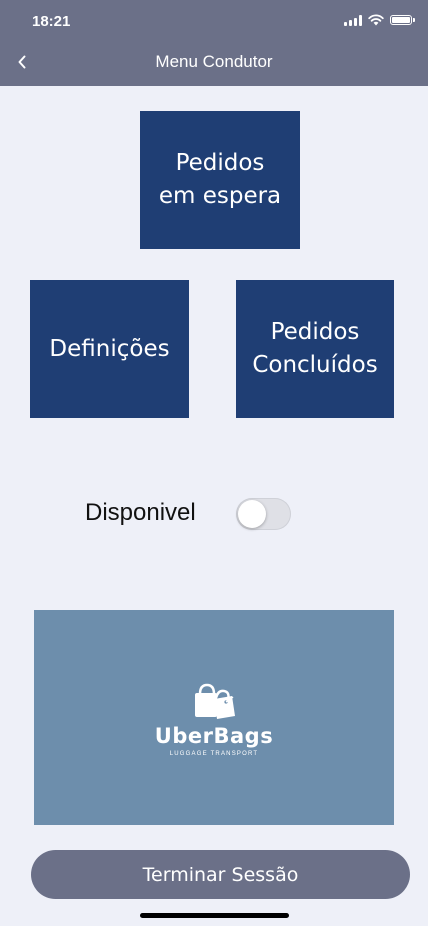 The image size is (428, 926). I want to click on settings-button: Definições, so click(109, 349).